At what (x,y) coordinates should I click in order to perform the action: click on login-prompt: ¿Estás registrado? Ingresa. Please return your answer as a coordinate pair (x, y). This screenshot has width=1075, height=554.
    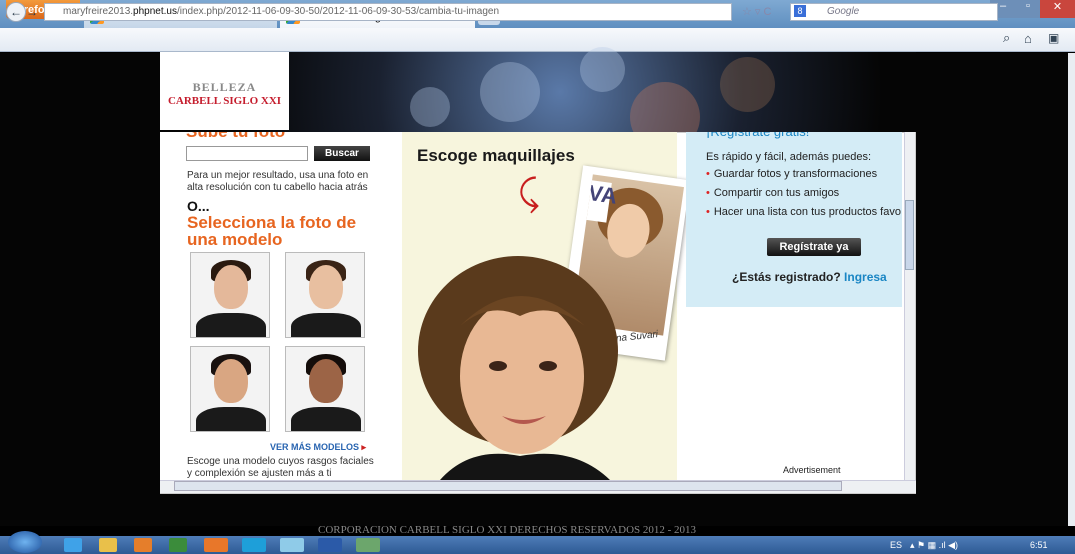
    Looking at the image, I should click on (809, 277).